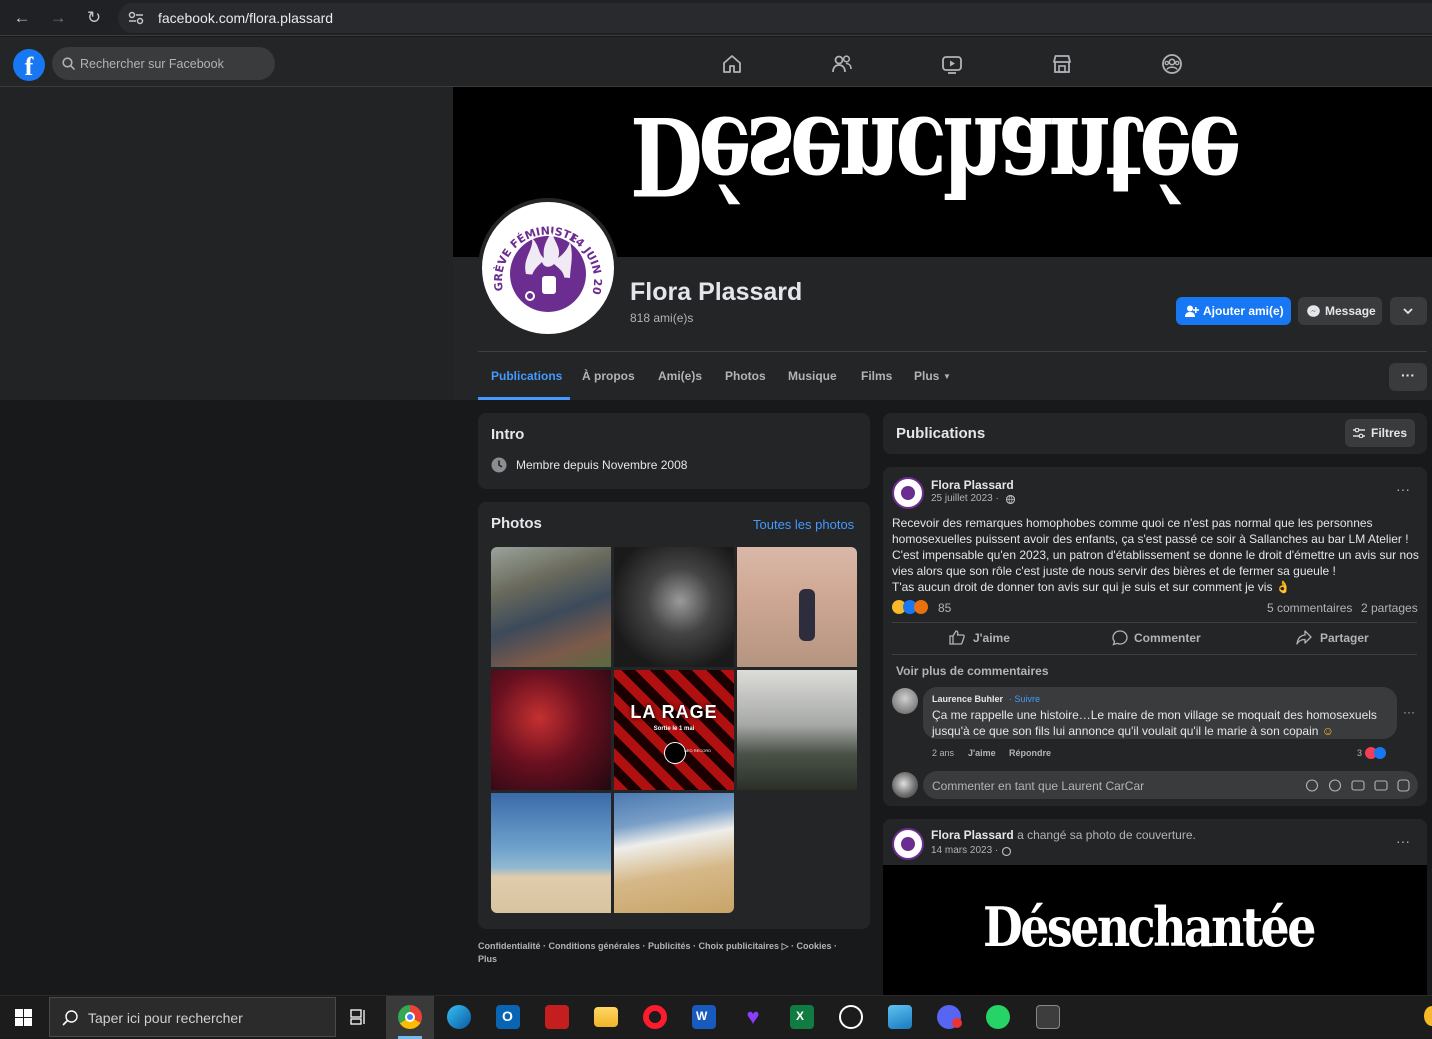  Describe the element at coordinates (957, 637) in the screenshot. I see `like-icon` at that location.